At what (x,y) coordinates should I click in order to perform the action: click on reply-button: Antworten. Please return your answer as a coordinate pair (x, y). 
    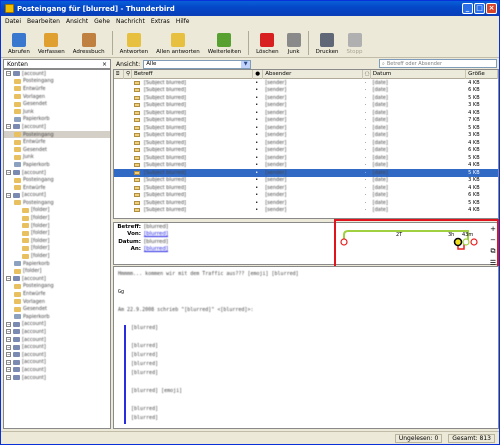
    Looking at the image, I should click on (134, 42).